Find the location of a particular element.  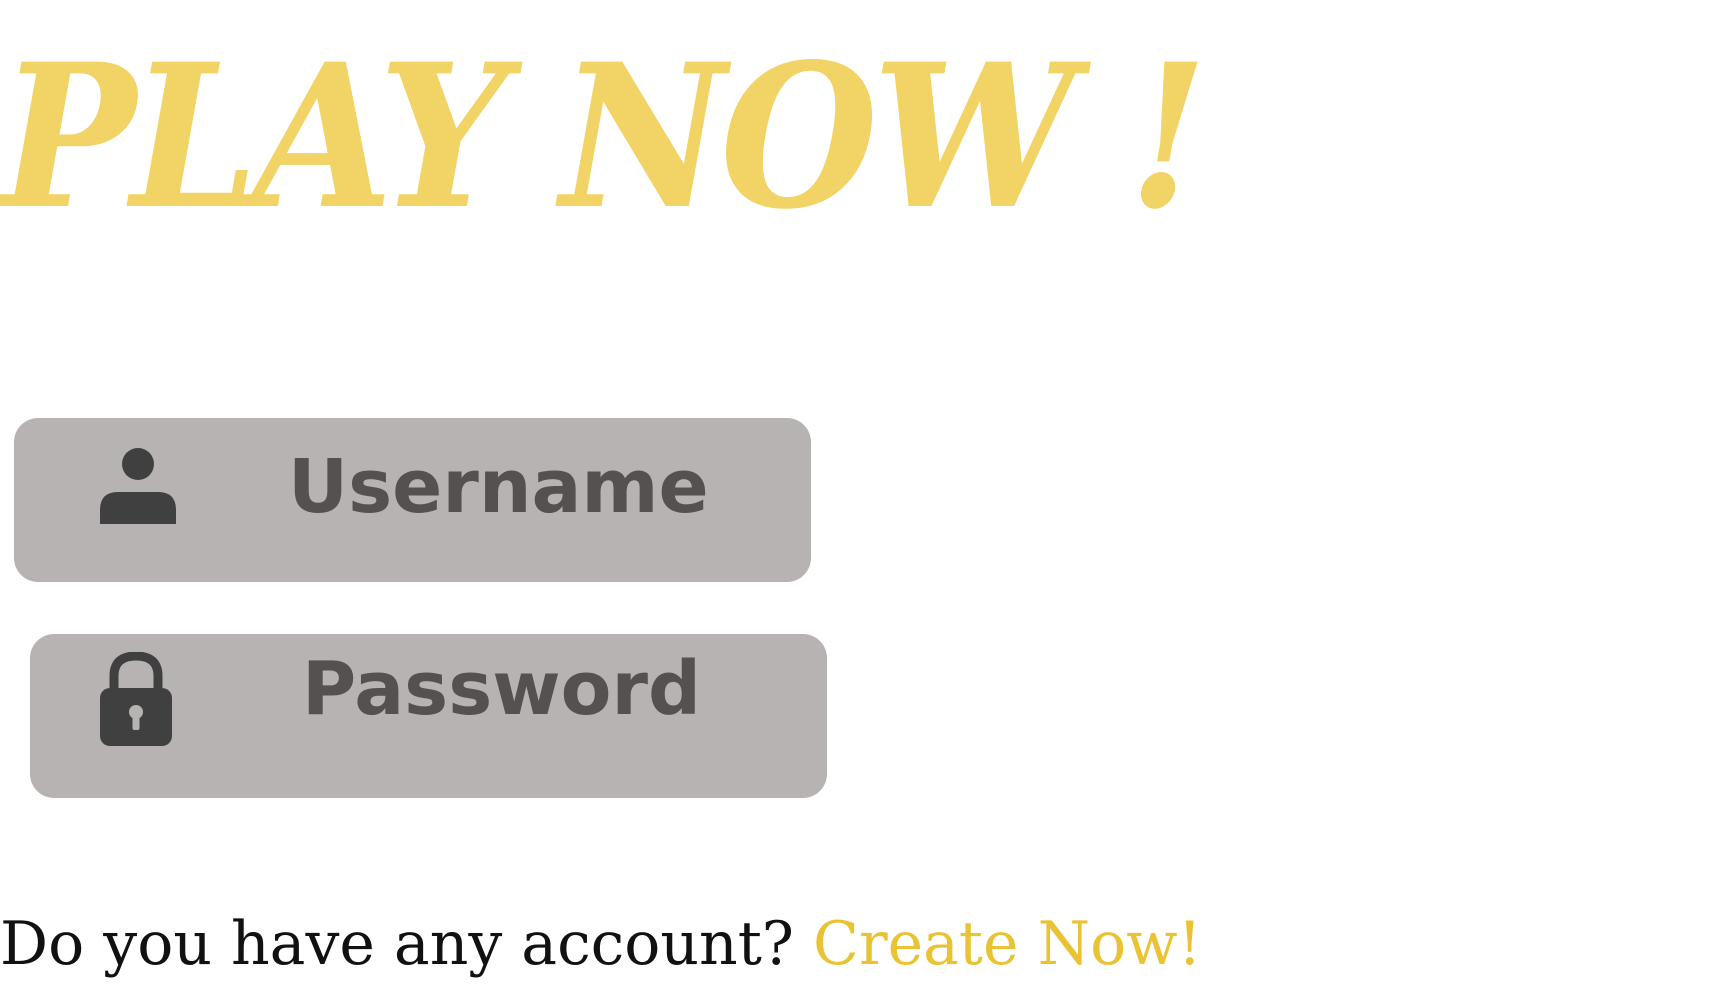

account-prompt-text: Do you have any account? is located at coordinates (407, 944).